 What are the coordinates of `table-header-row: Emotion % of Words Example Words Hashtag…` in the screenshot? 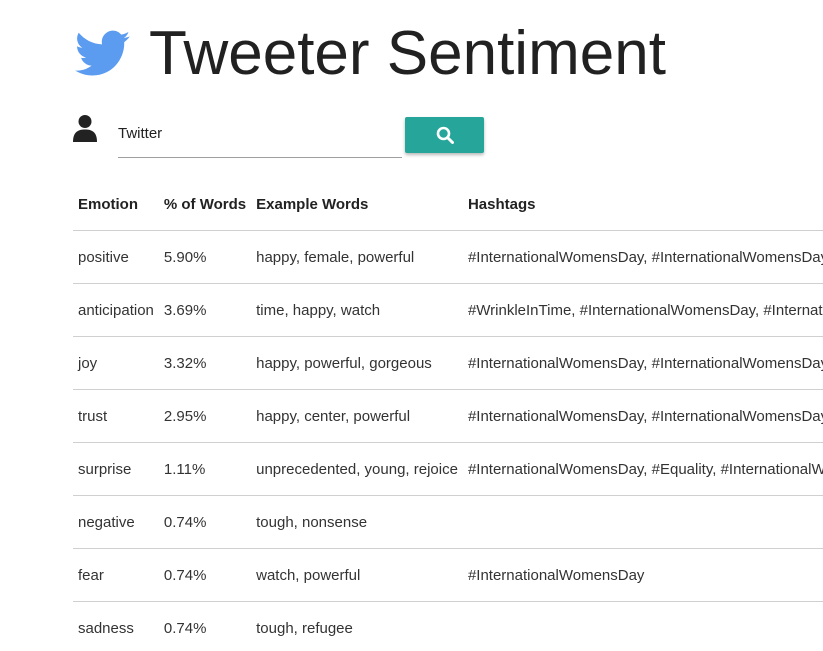 It's located at (448, 204).